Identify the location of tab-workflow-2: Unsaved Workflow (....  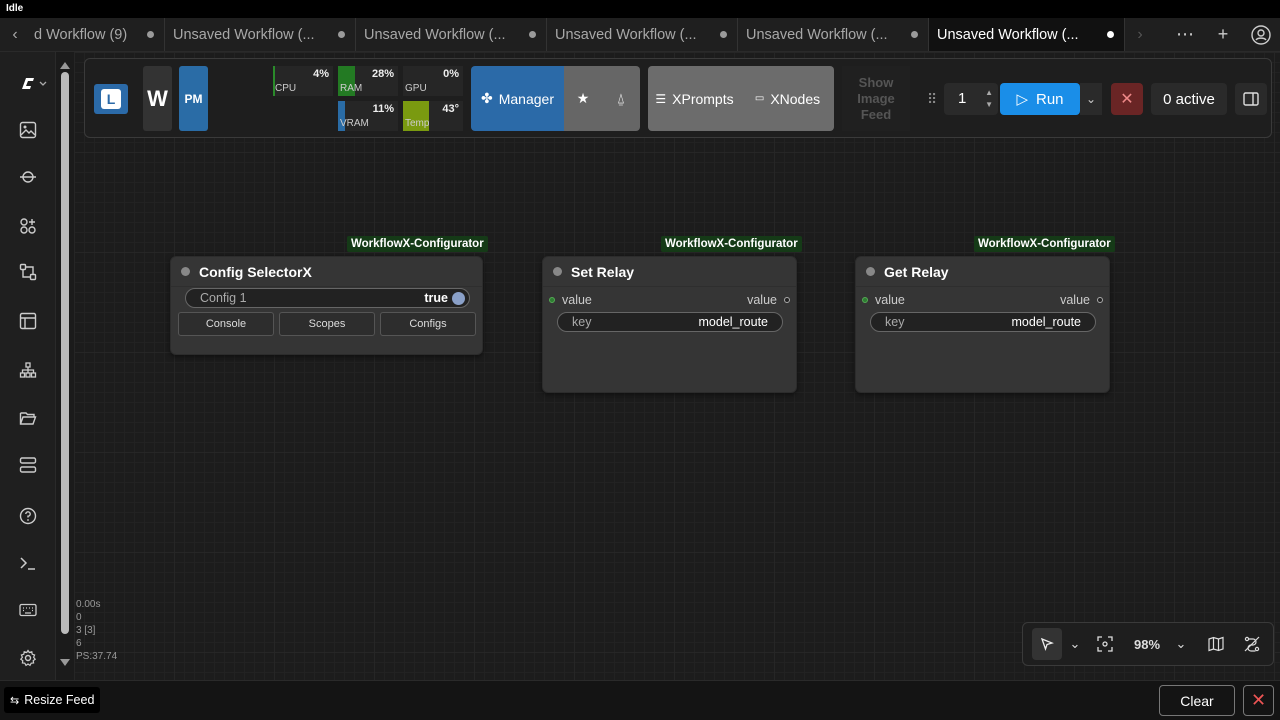
(260, 34).